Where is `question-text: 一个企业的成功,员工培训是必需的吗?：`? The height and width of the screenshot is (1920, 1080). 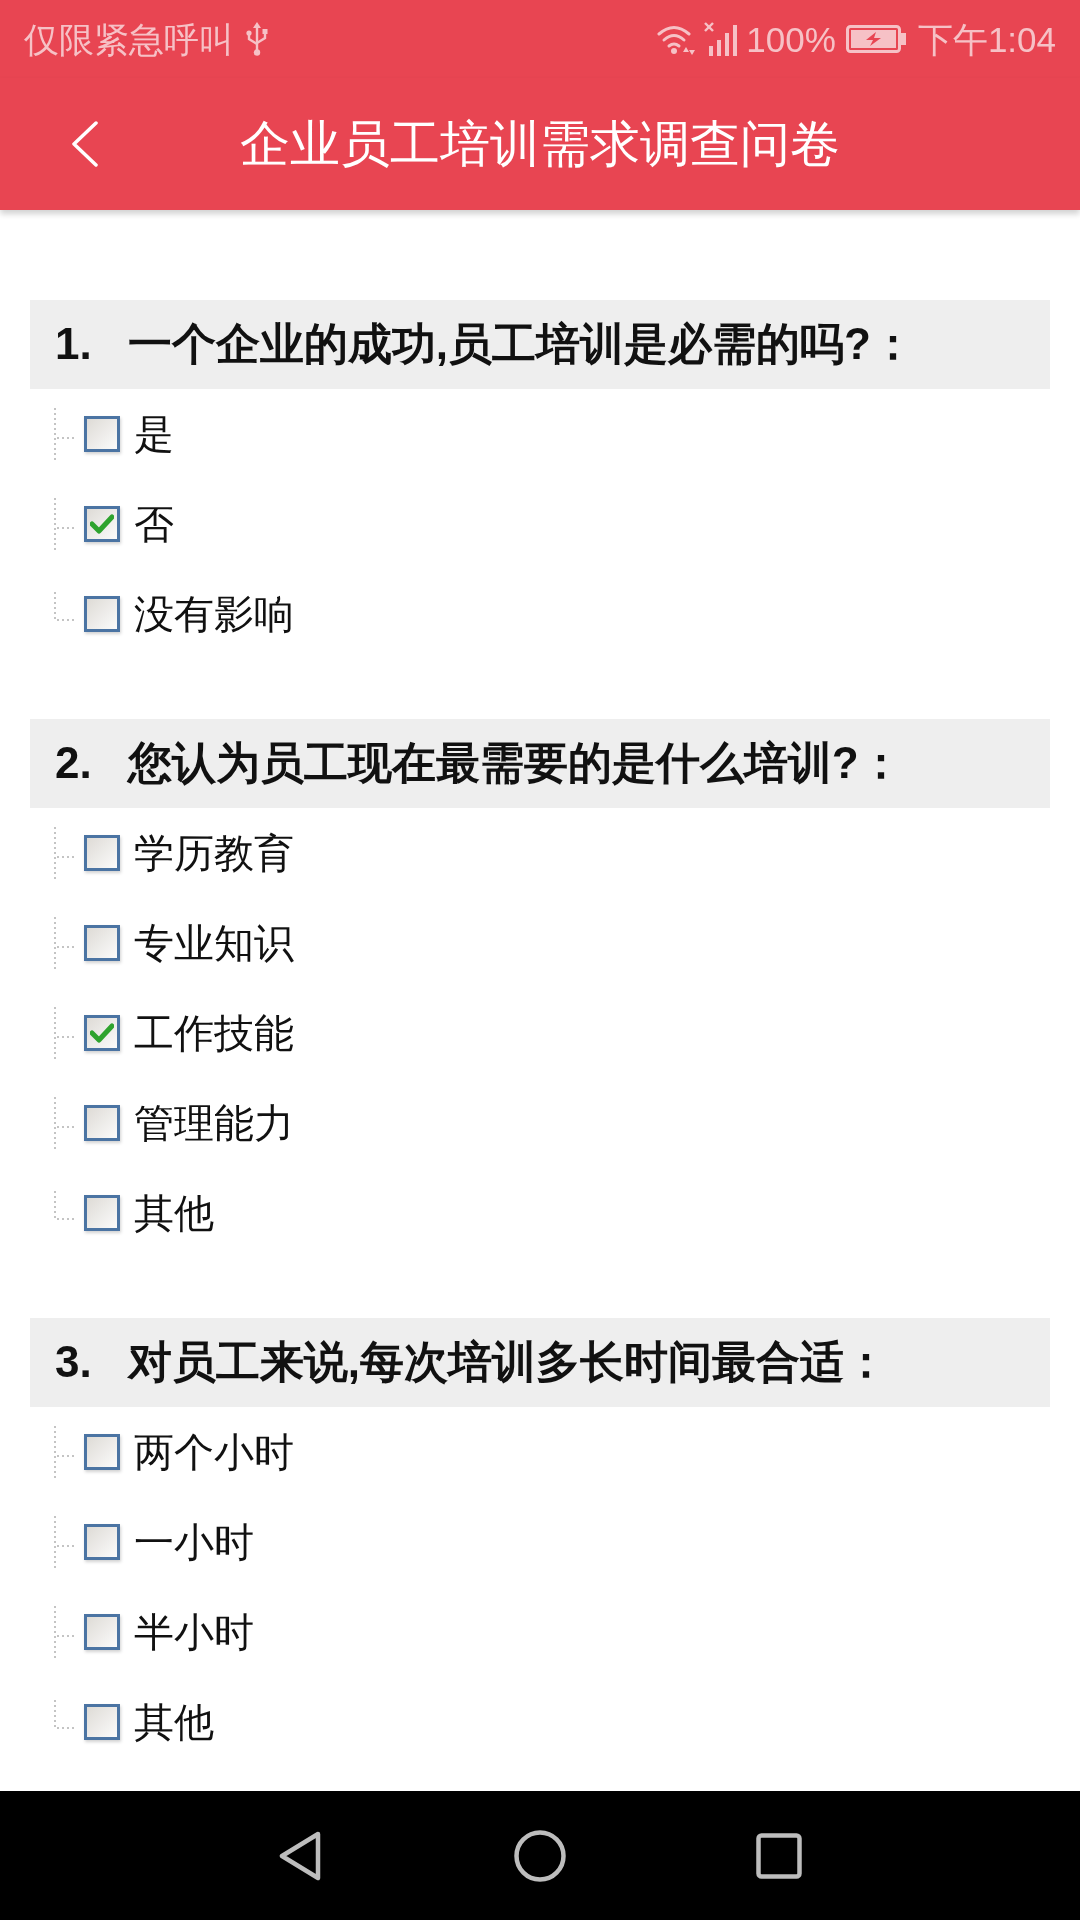
question-text: 一个企业的成功,员工培训是必需的吗?： is located at coordinates (521, 344).